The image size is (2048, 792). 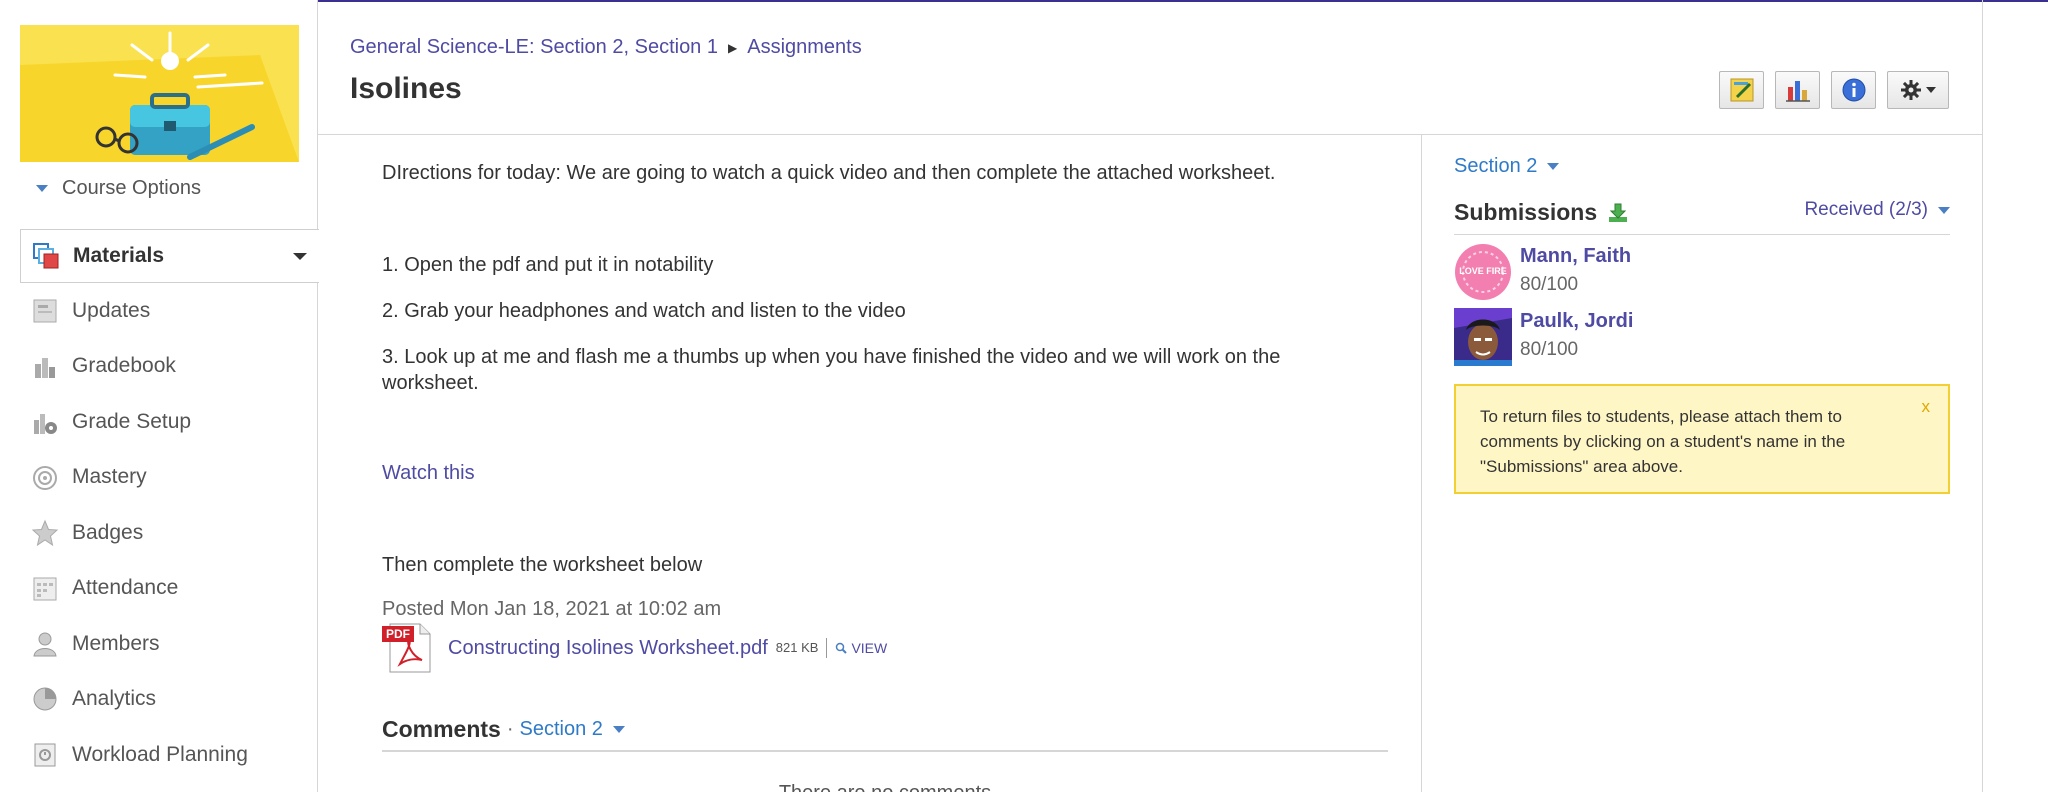 I want to click on comments-title: Comments, so click(x=441, y=729).